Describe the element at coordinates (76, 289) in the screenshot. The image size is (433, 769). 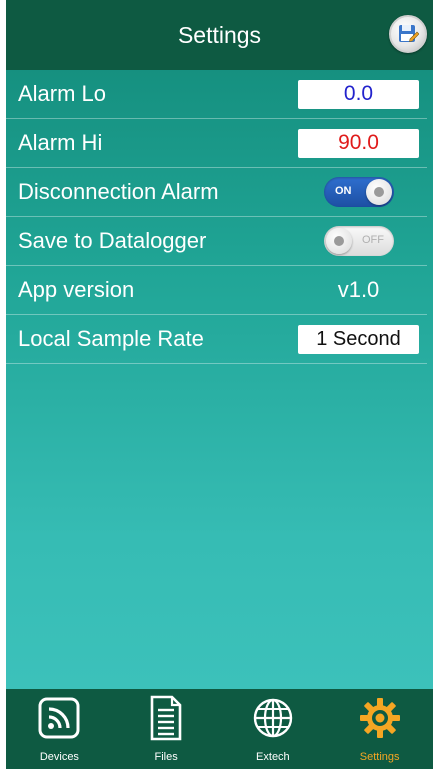
I see `app-version-label: App version` at that location.